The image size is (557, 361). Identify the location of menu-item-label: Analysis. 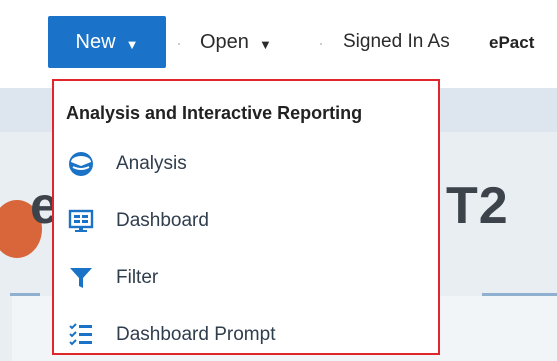
(151, 163).